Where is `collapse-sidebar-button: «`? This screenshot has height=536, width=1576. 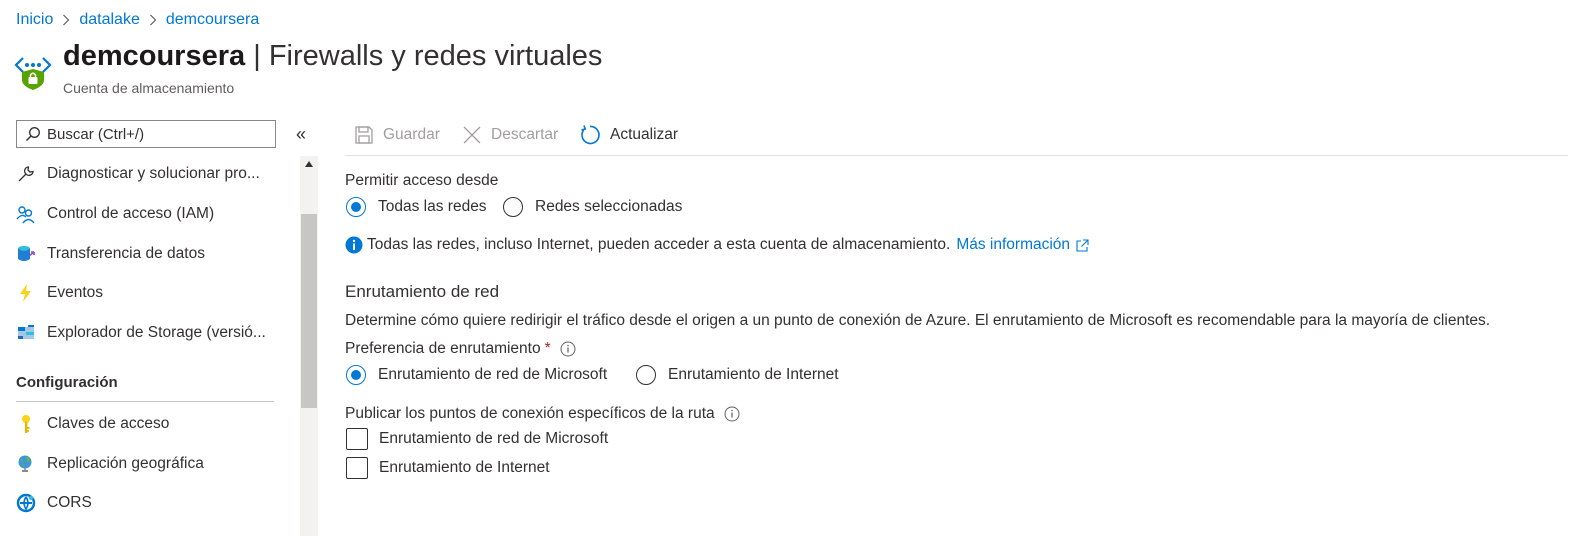
collapse-sidebar-button: « is located at coordinates (301, 134).